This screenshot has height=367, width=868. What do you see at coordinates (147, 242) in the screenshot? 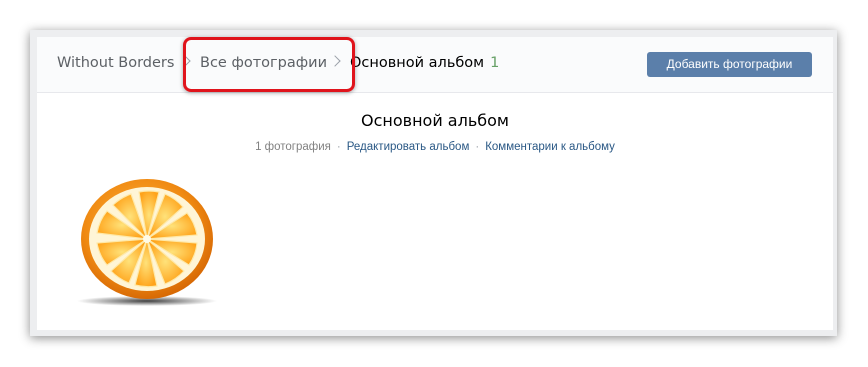
I see `photo-thumbnail-orange` at bounding box center [147, 242].